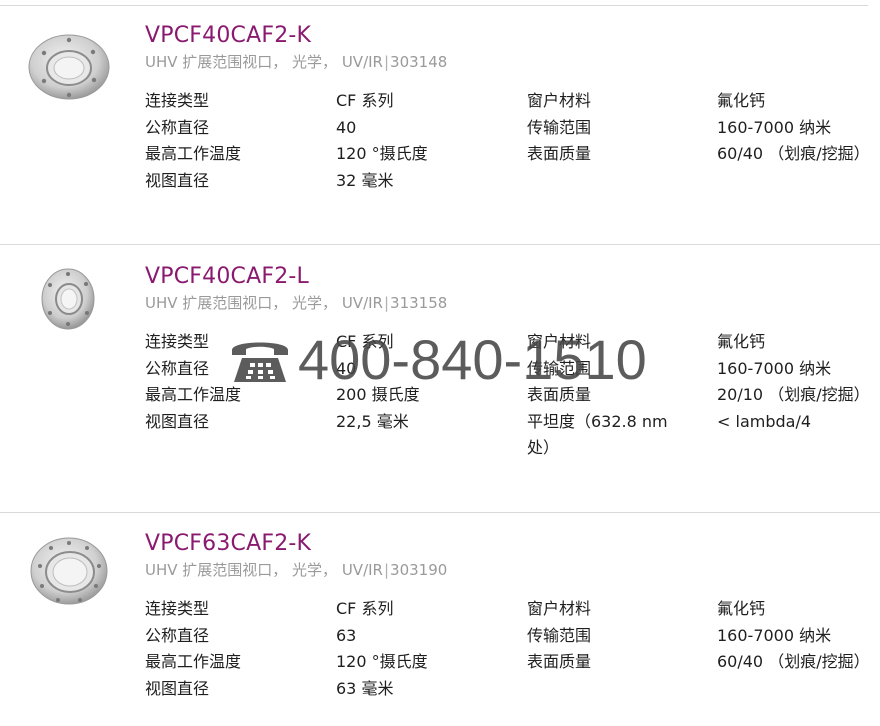 The height and width of the screenshot is (726, 880). Describe the element at coordinates (419, 570) in the screenshot. I see `part-number: 303190` at that location.